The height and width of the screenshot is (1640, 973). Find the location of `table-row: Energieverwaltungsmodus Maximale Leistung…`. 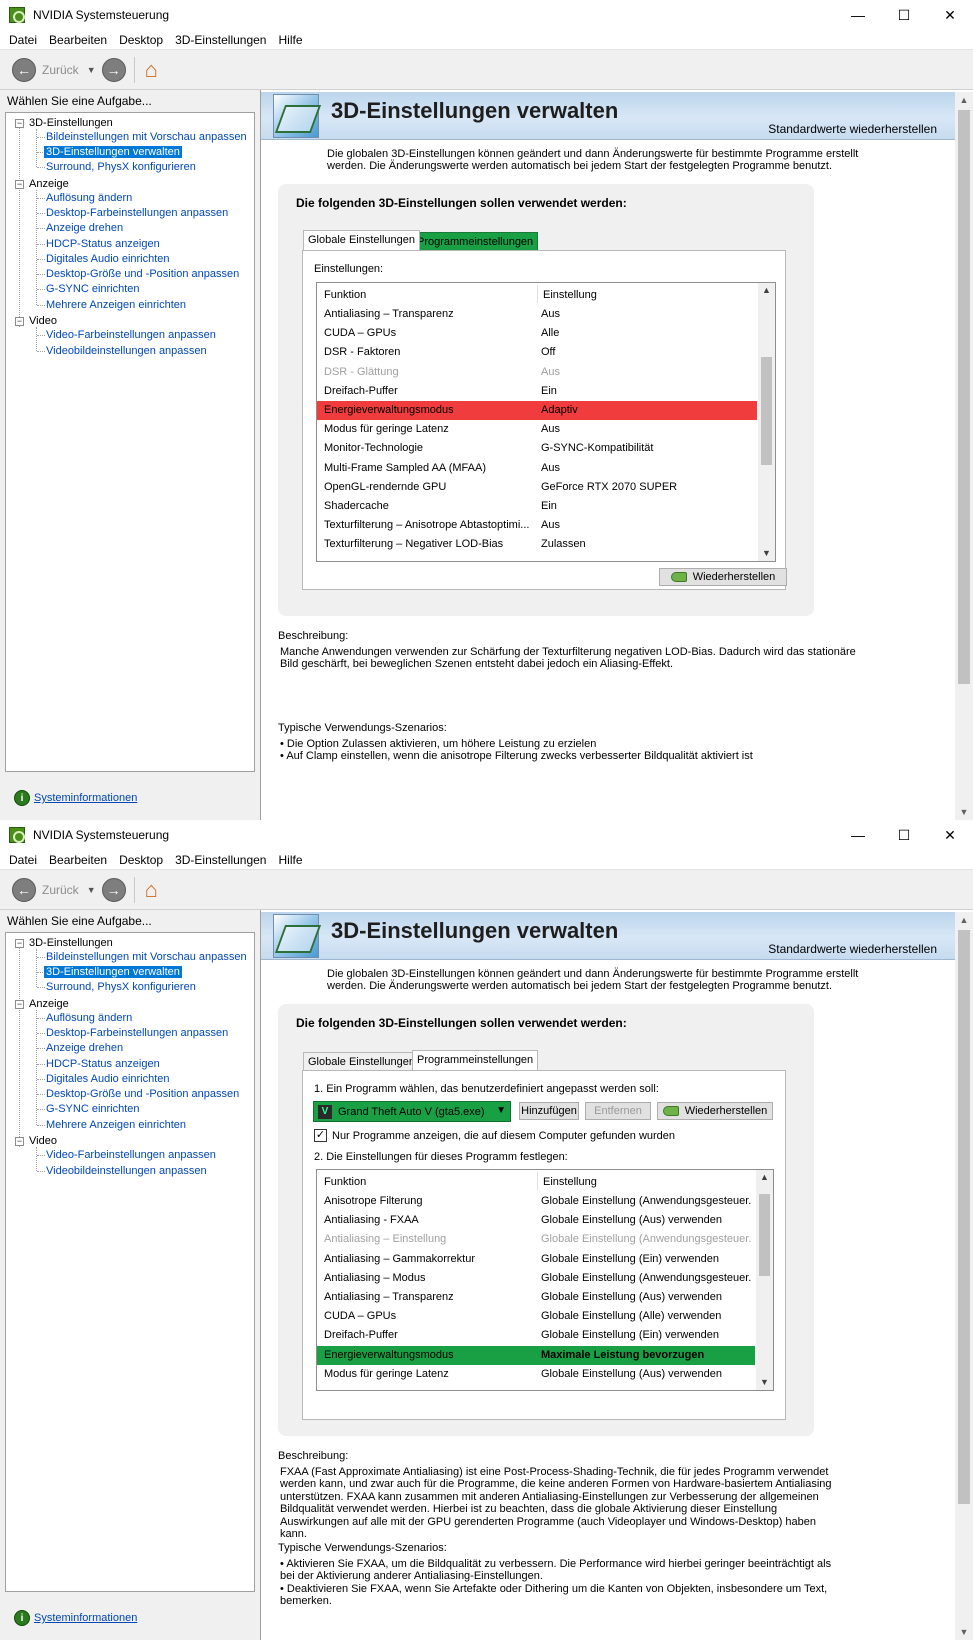

table-row: Energieverwaltungsmodus Maximale Leistung… is located at coordinates (536, 1355).